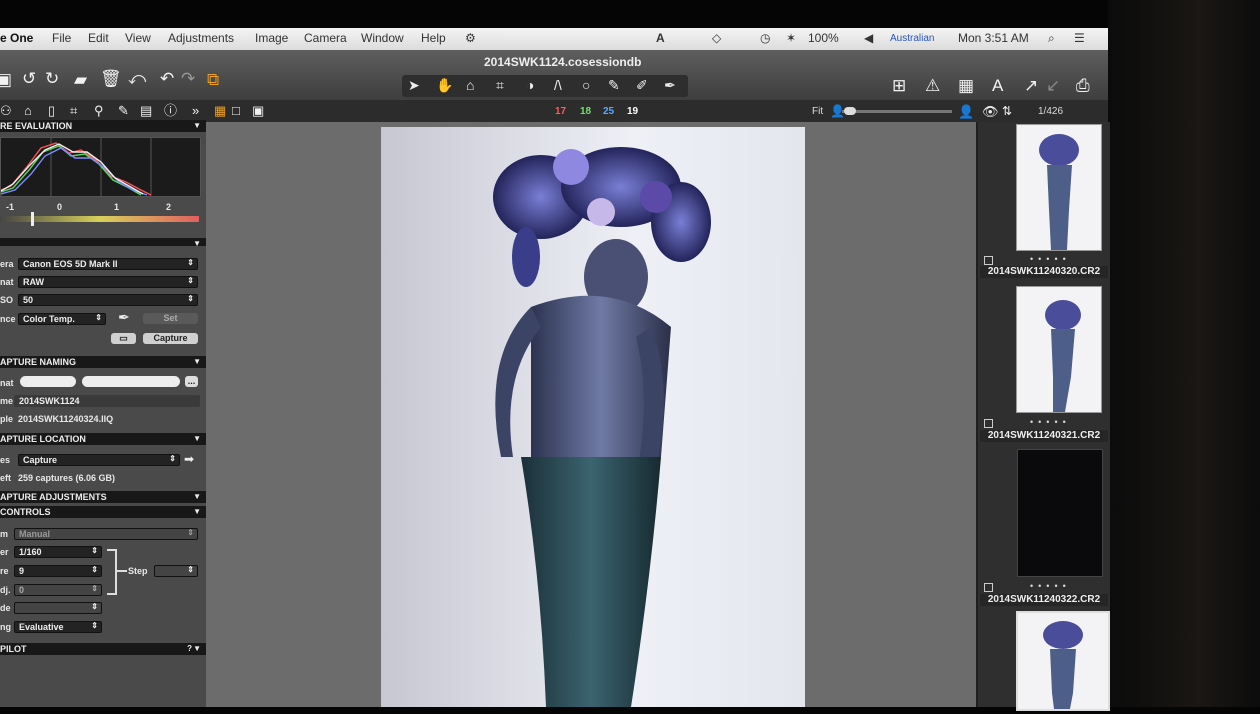 The image size is (1260, 714). What do you see at coordinates (170, 111) in the screenshot?
I see `metadata-tab-icon: ⓘ` at bounding box center [170, 111].